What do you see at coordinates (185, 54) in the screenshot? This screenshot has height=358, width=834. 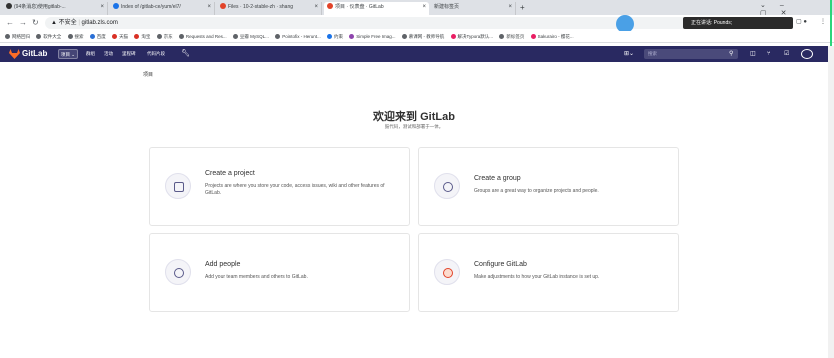 I see `admin-wrench-icon: 🔧︎` at bounding box center [185, 54].